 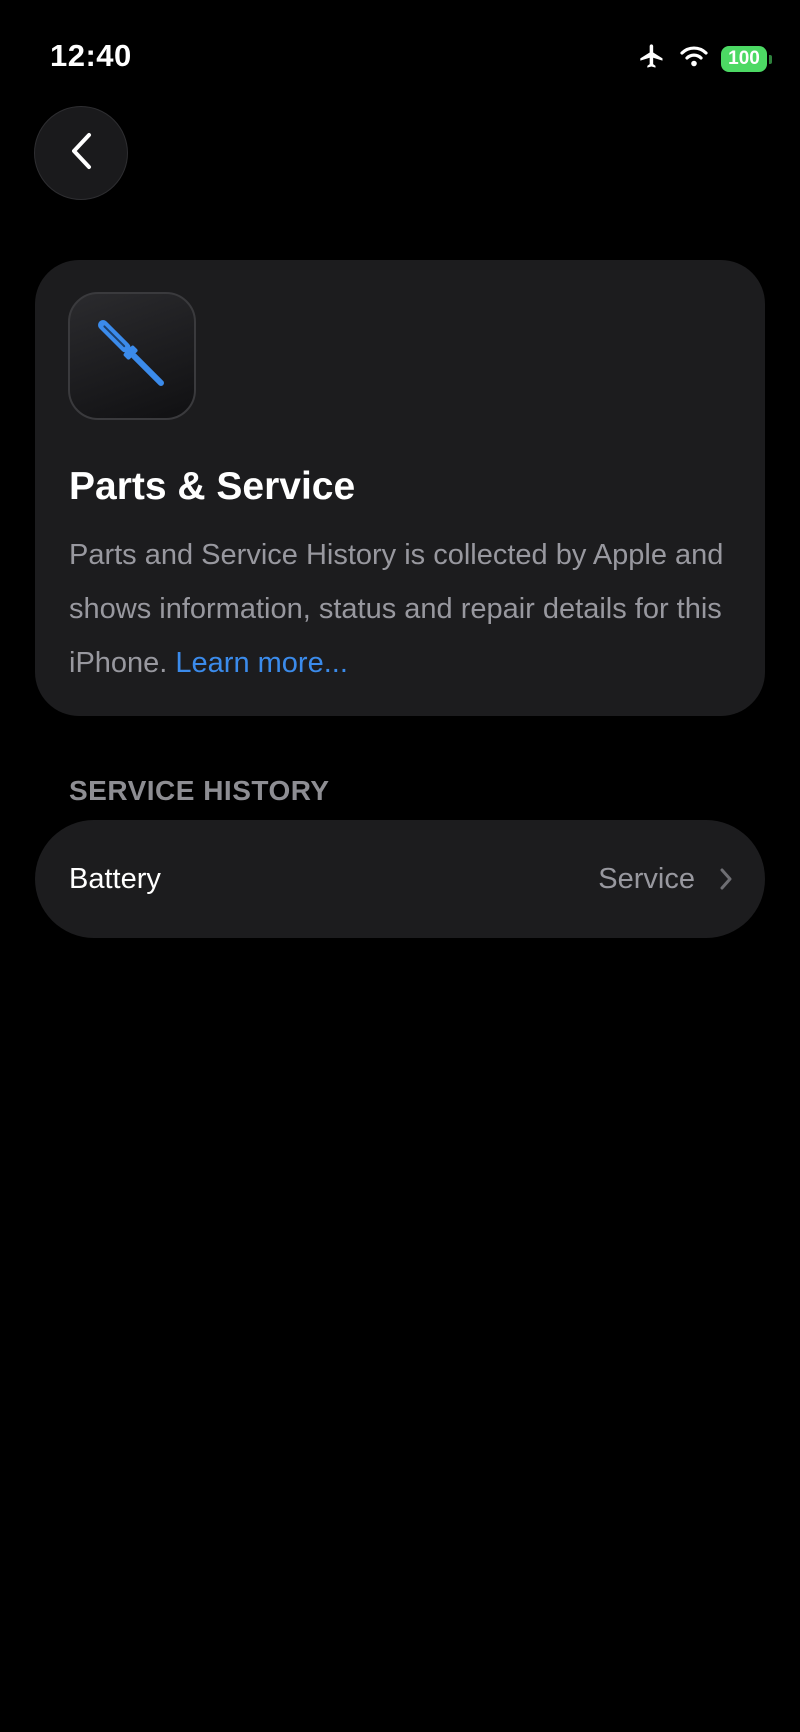 What do you see at coordinates (726, 879) in the screenshot?
I see `chevron-right-icon` at bounding box center [726, 879].